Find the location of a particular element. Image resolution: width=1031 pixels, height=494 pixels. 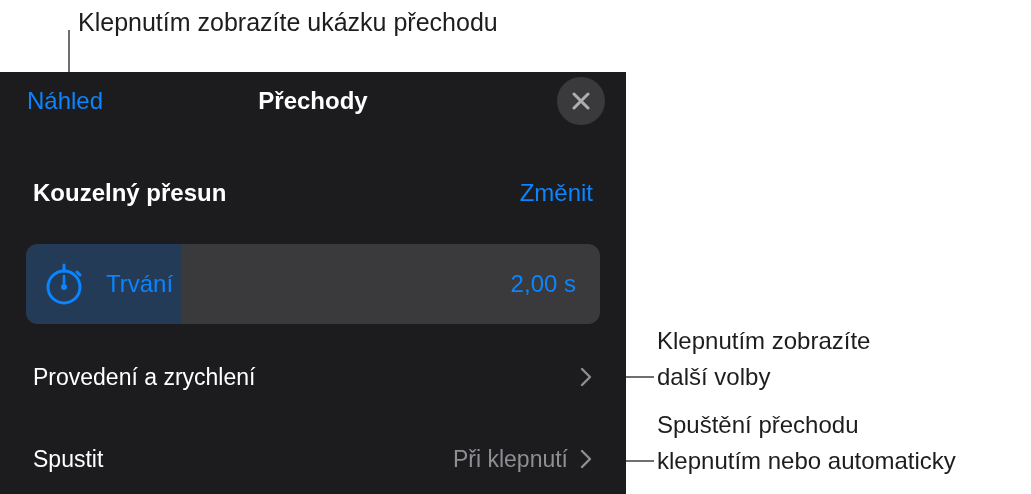

settings-row: Provedení a zrychlení is located at coordinates (313, 377).